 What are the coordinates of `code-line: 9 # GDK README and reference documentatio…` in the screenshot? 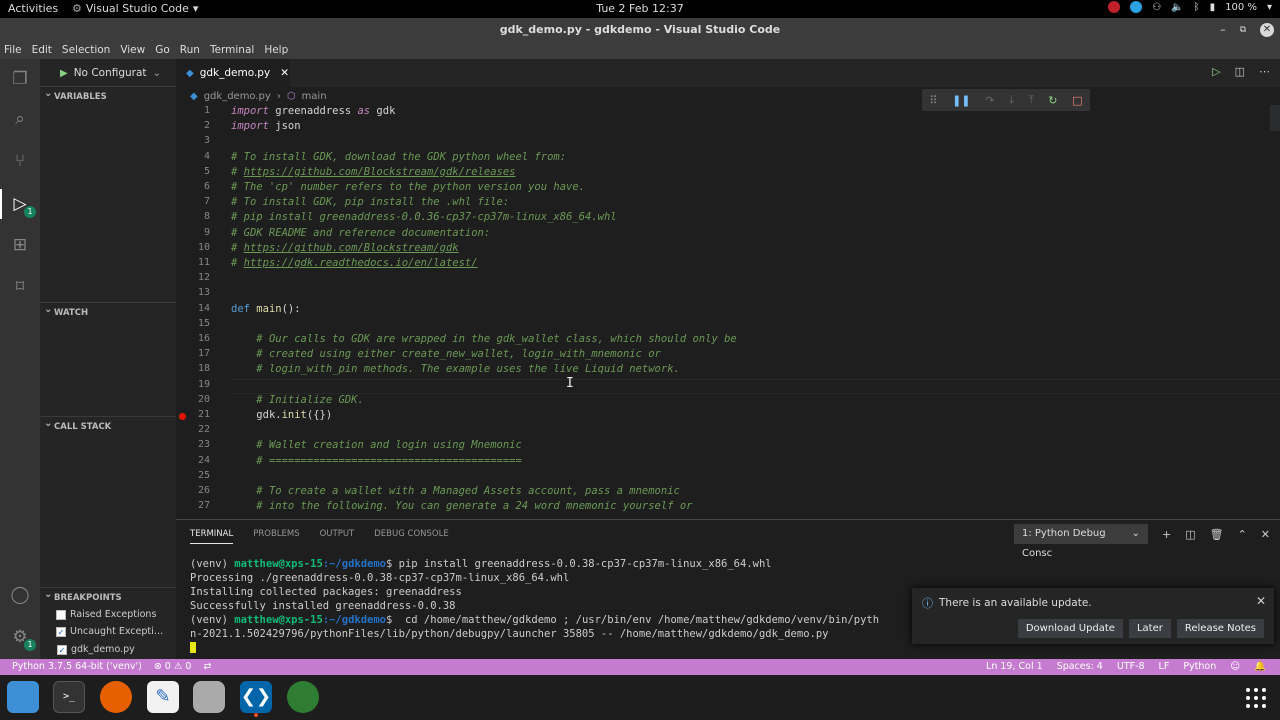 It's located at (723, 234).